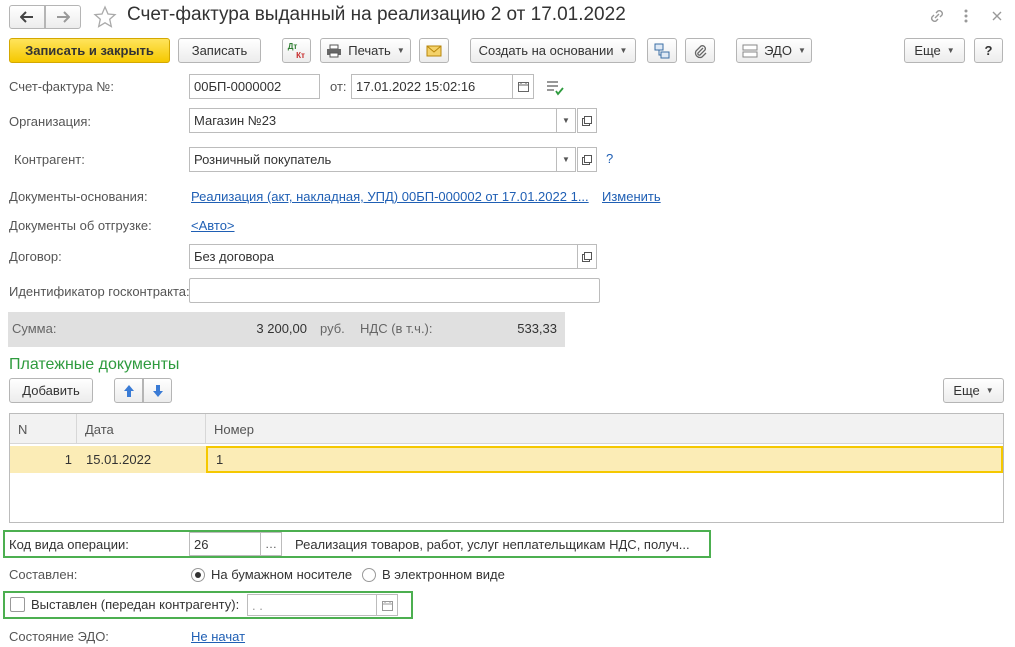 This screenshot has height=647, width=1015. I want to click on electronic-radio, so click(369, 575).